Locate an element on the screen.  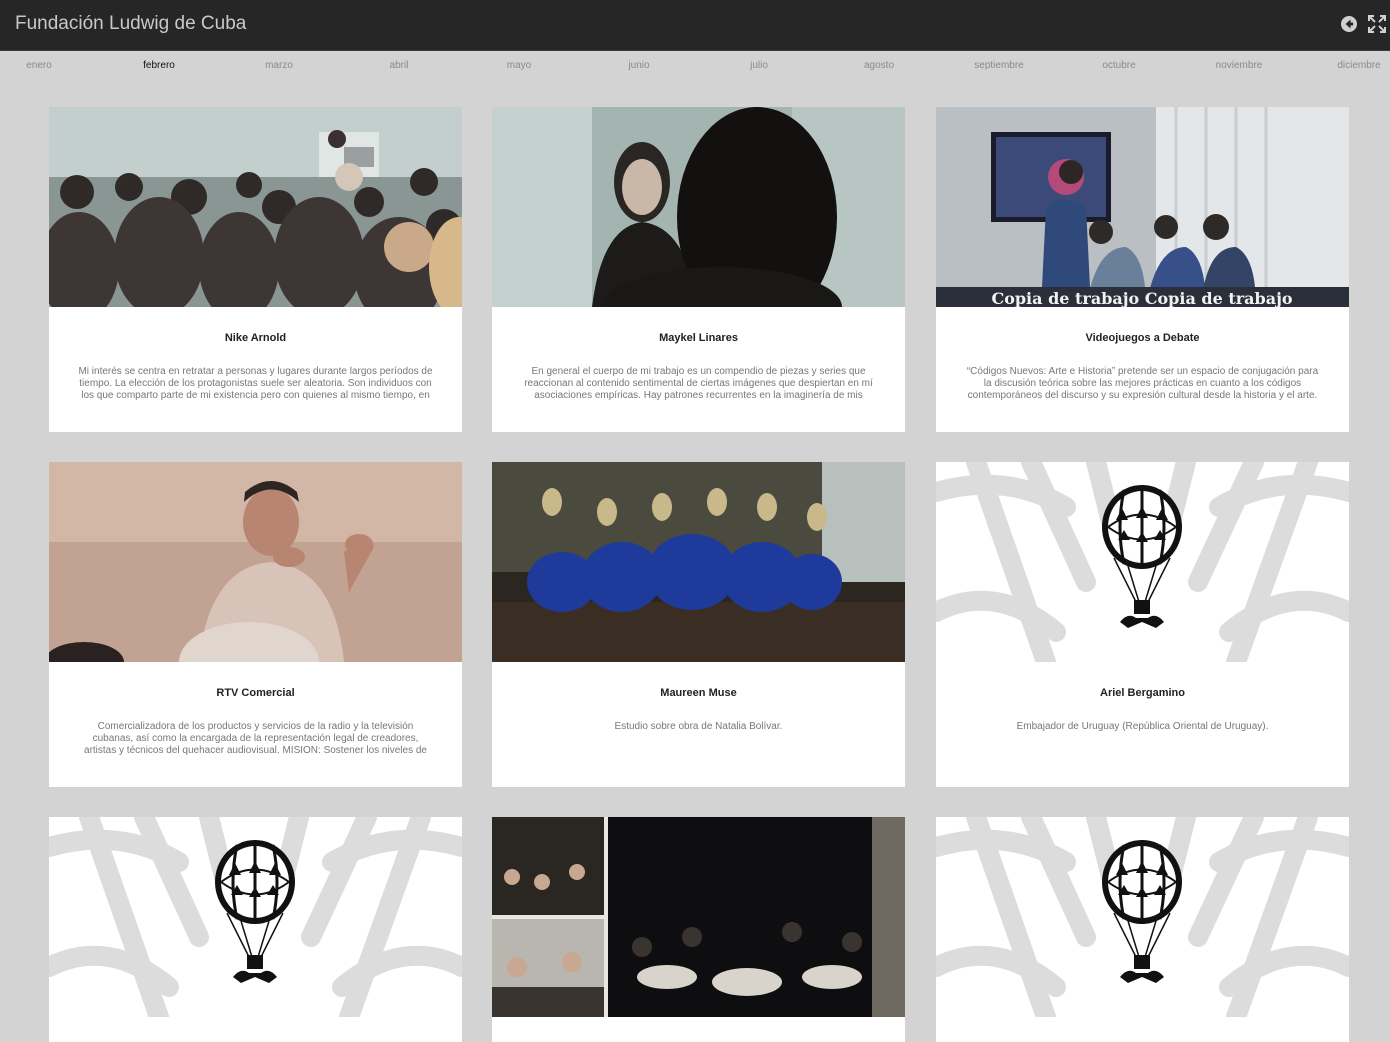
audience-photo is located at coordinates (255, 207).